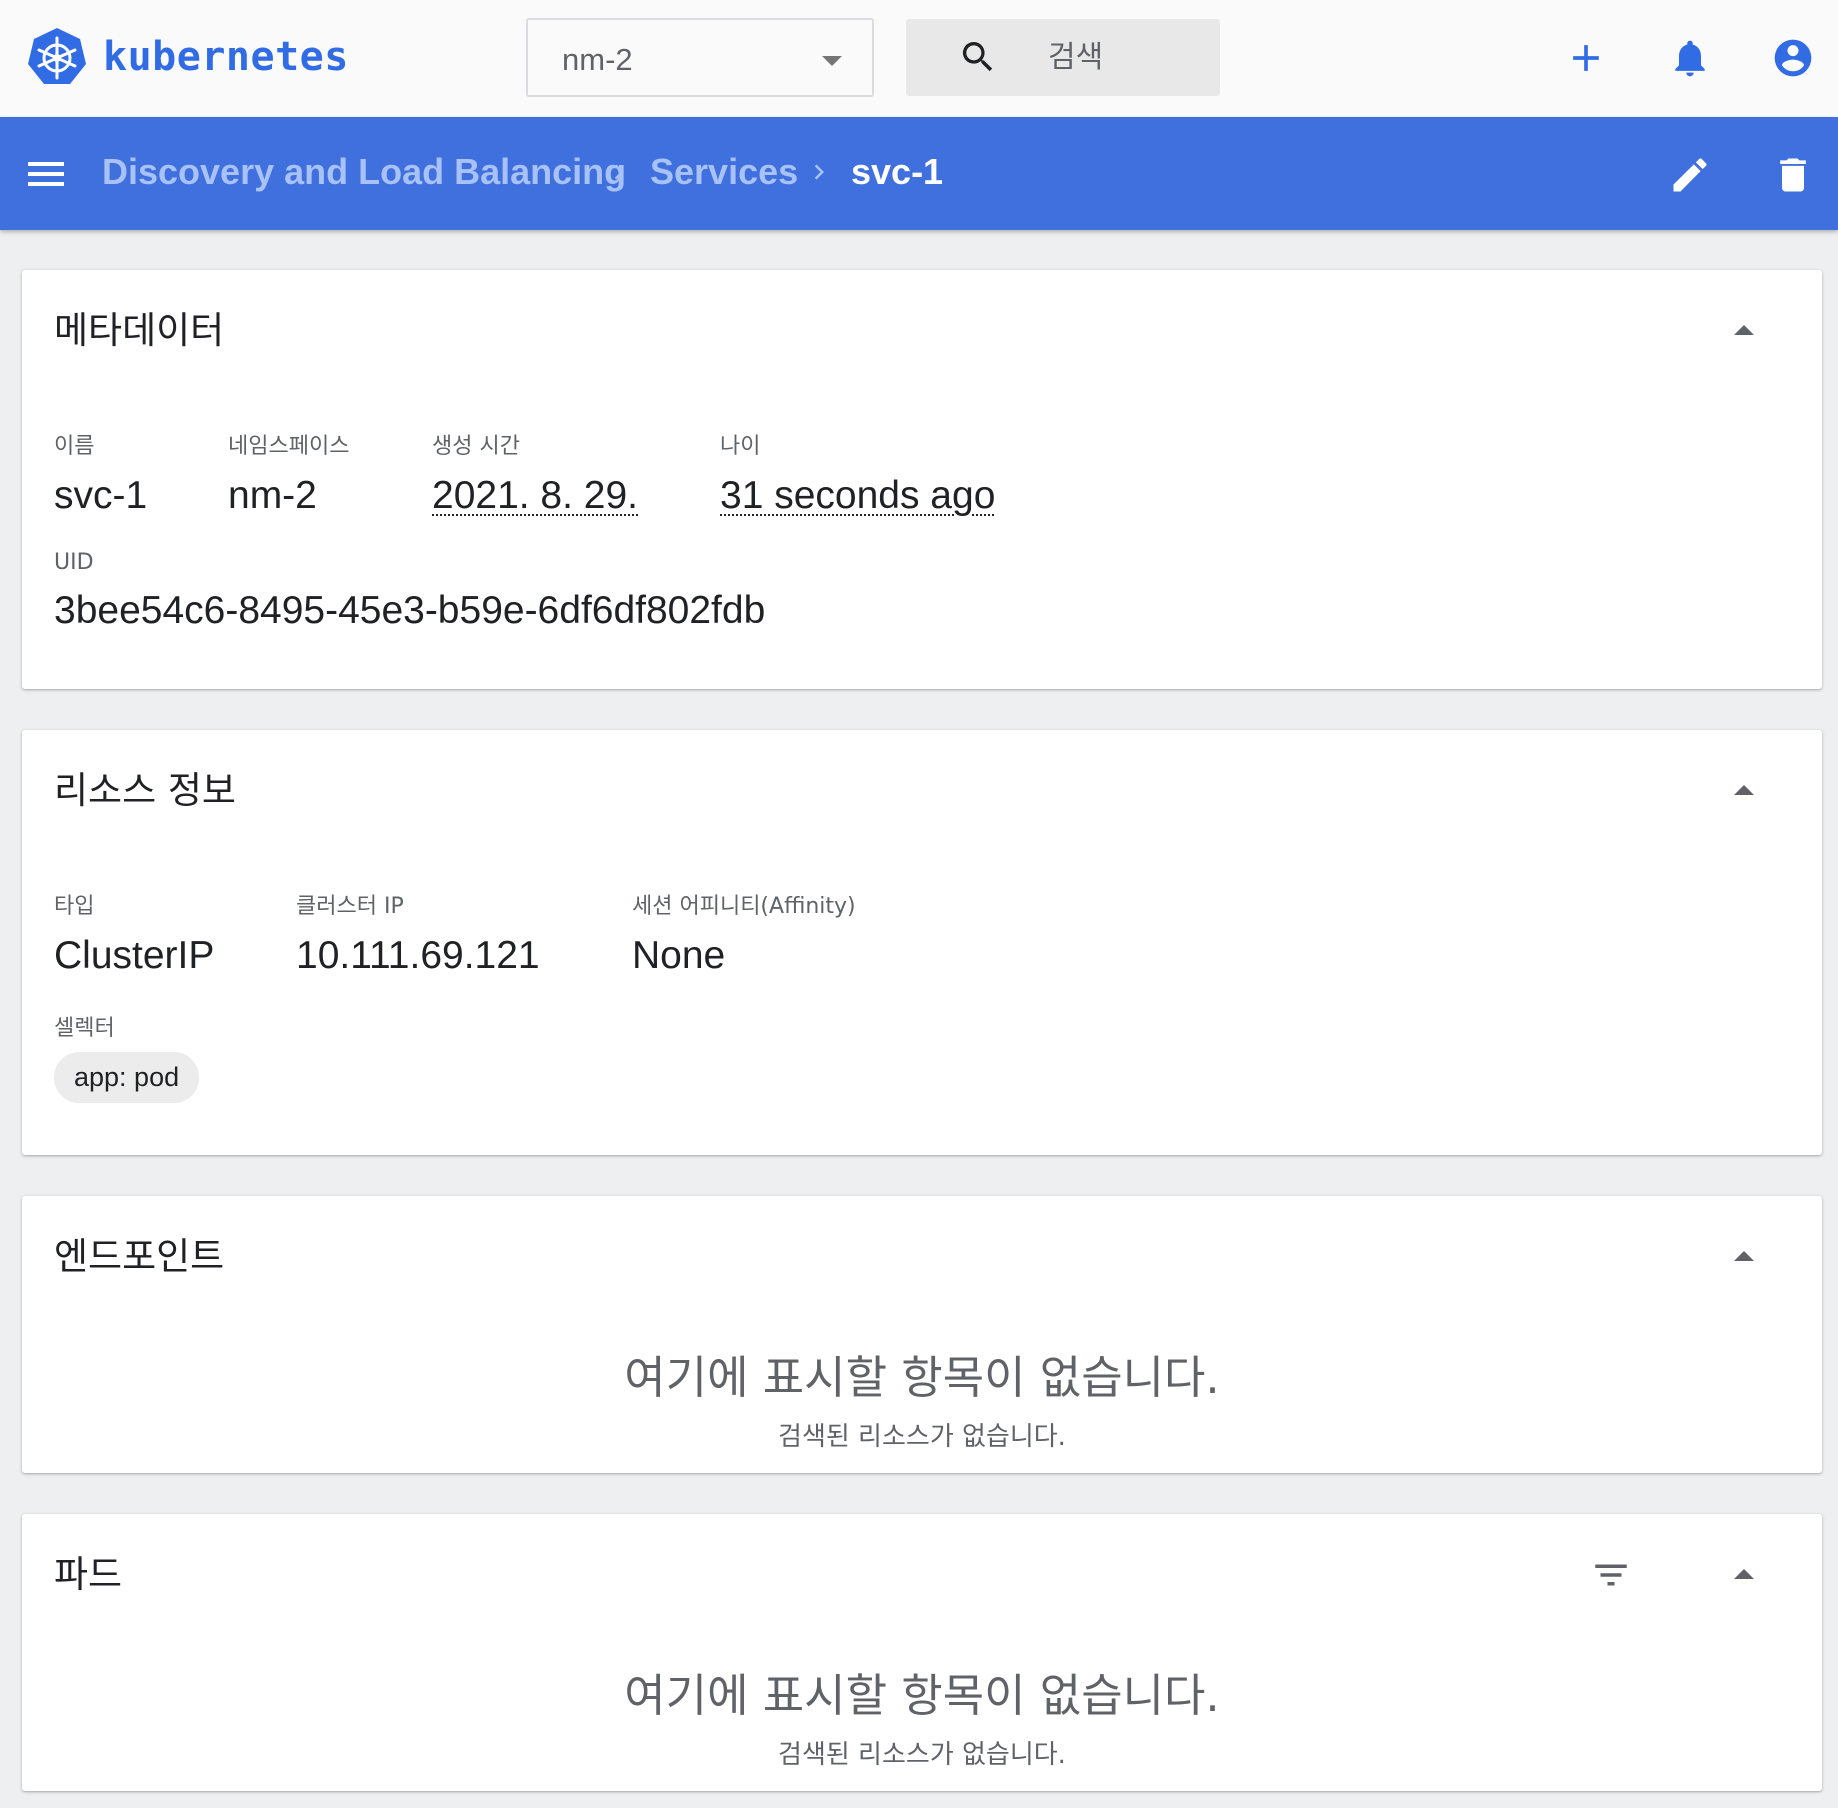 The height and width of the screenshot is (1808, 1838). I want to click on top-bar: kubernetes nm-2, so click(919, 58).